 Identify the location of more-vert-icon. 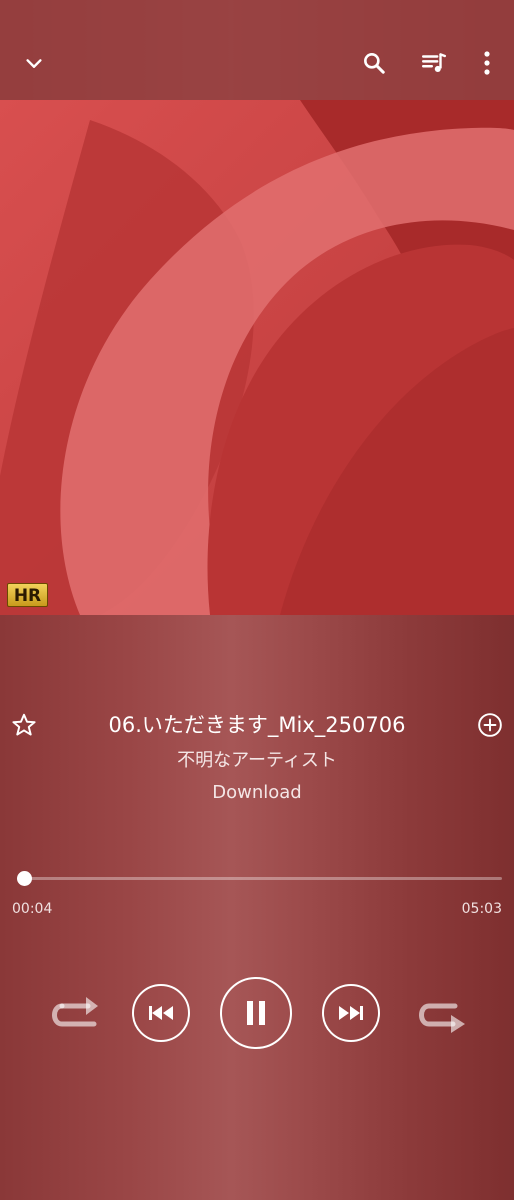
(487, 63).